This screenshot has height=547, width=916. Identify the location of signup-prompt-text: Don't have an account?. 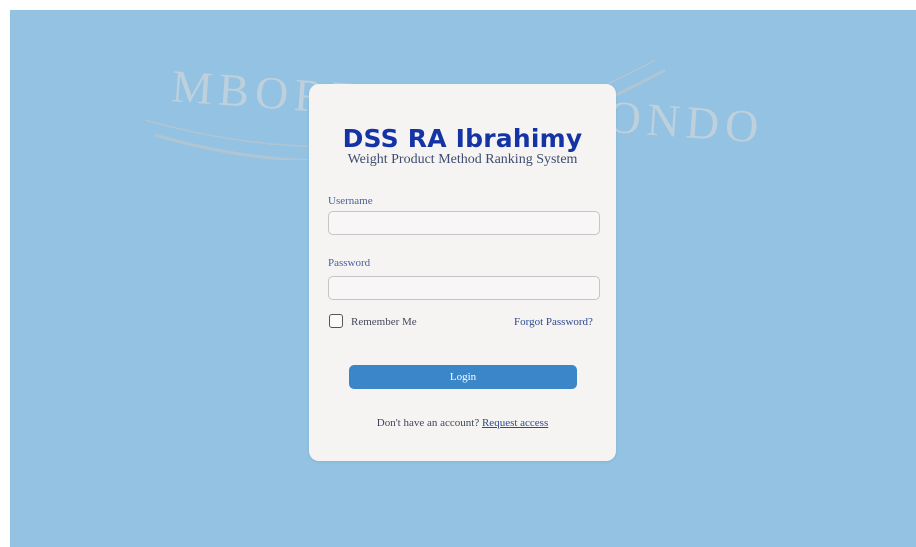
(428, 423).